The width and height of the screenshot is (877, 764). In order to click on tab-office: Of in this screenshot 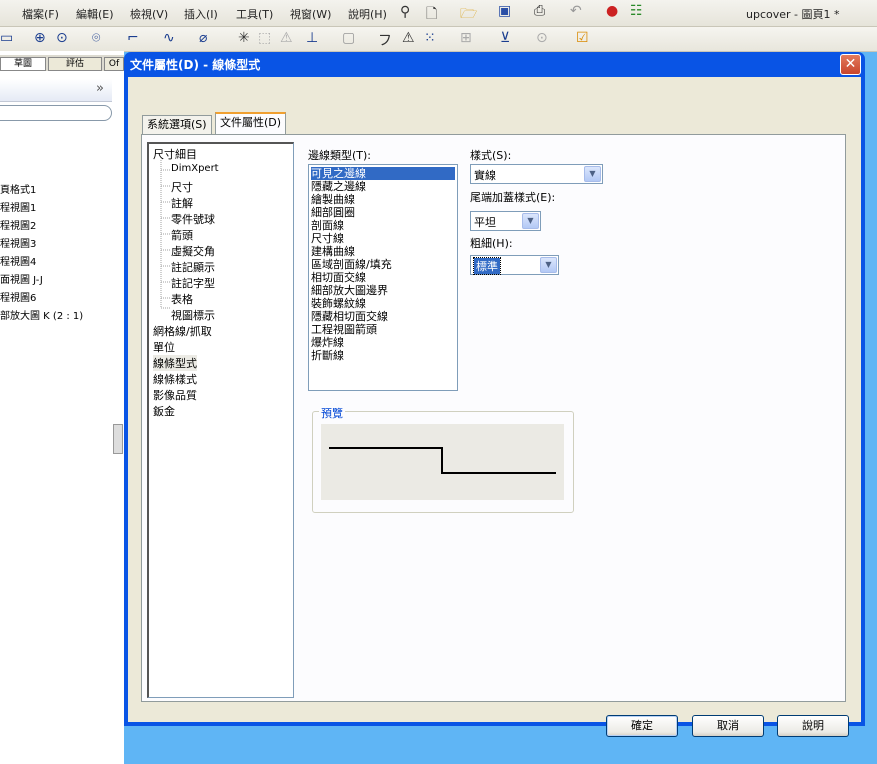, I will do `click(114, 64)`.